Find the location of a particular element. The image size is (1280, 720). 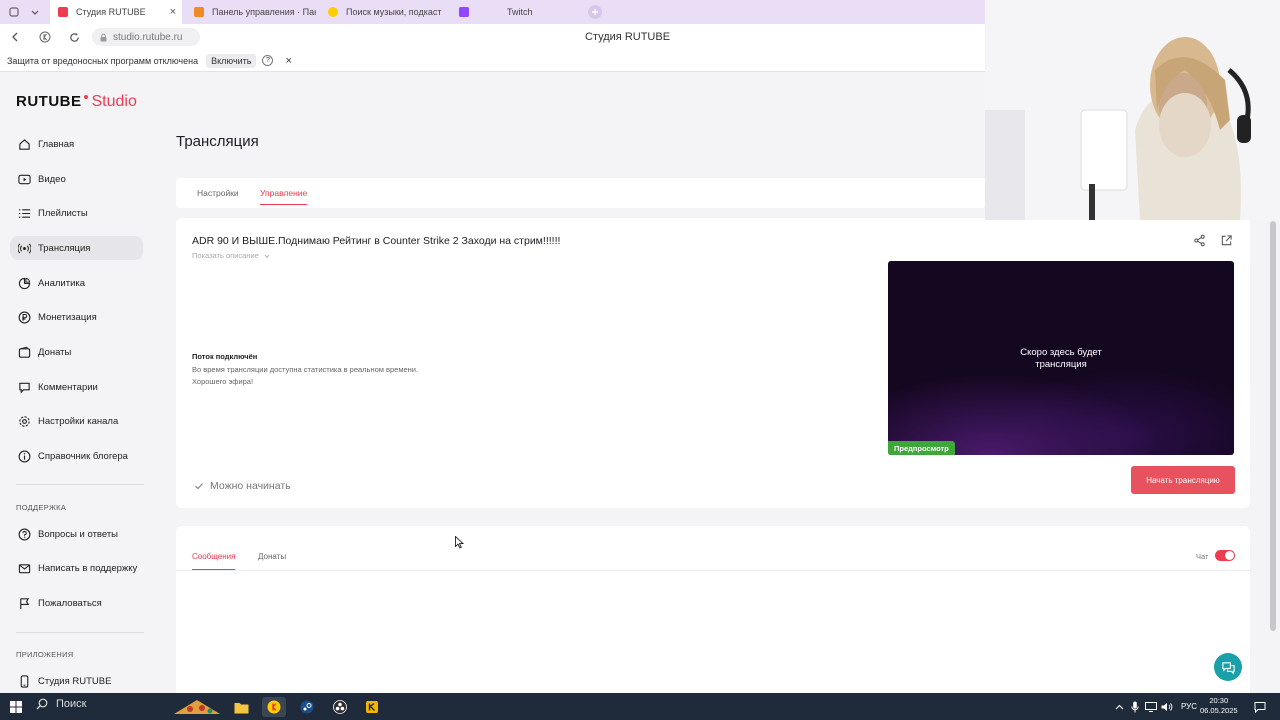

url-text: studio.rutube.ru is located at coordinates (148, 37).